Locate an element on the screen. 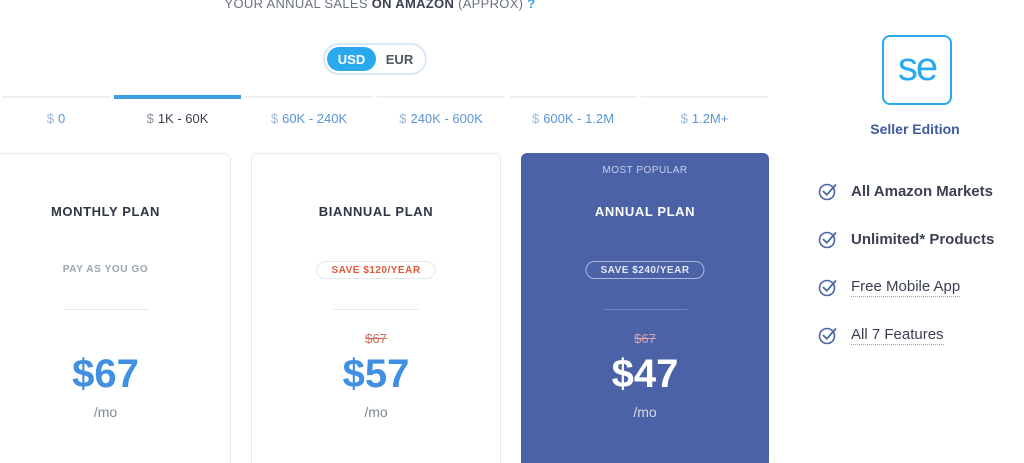 This screenshot has width=1024, height=463. tier-tab-240k-600k: $240K - 600K is located at coordinates (441, 118).